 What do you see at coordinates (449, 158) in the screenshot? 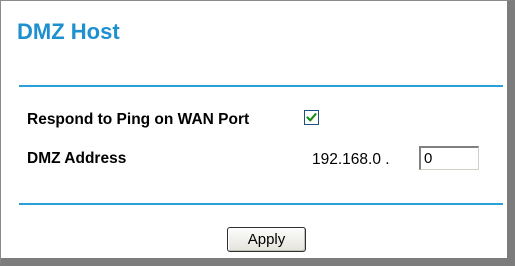
I see `dmz-last-octet-input` at bounding box center [449, 158].